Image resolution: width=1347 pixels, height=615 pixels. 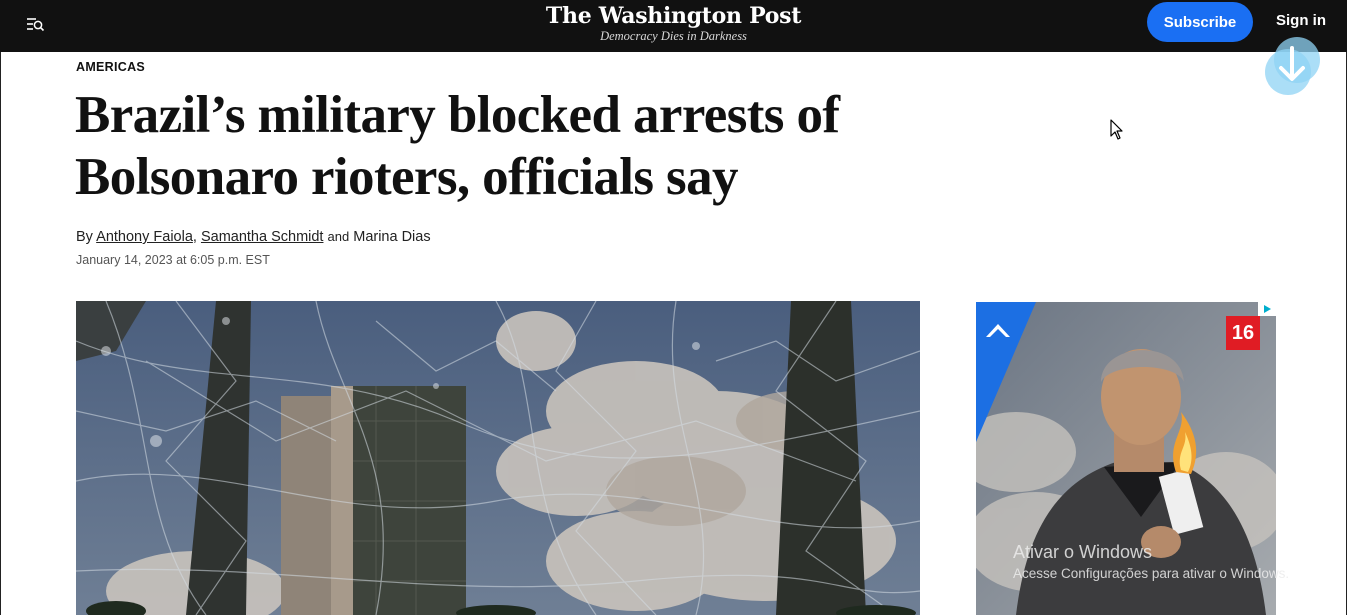 What do you see at coordinates (673, 36) in the screenshot?
I see `site-tagline: Democracy Dies in Darkness` at bounding box center [673, 36].